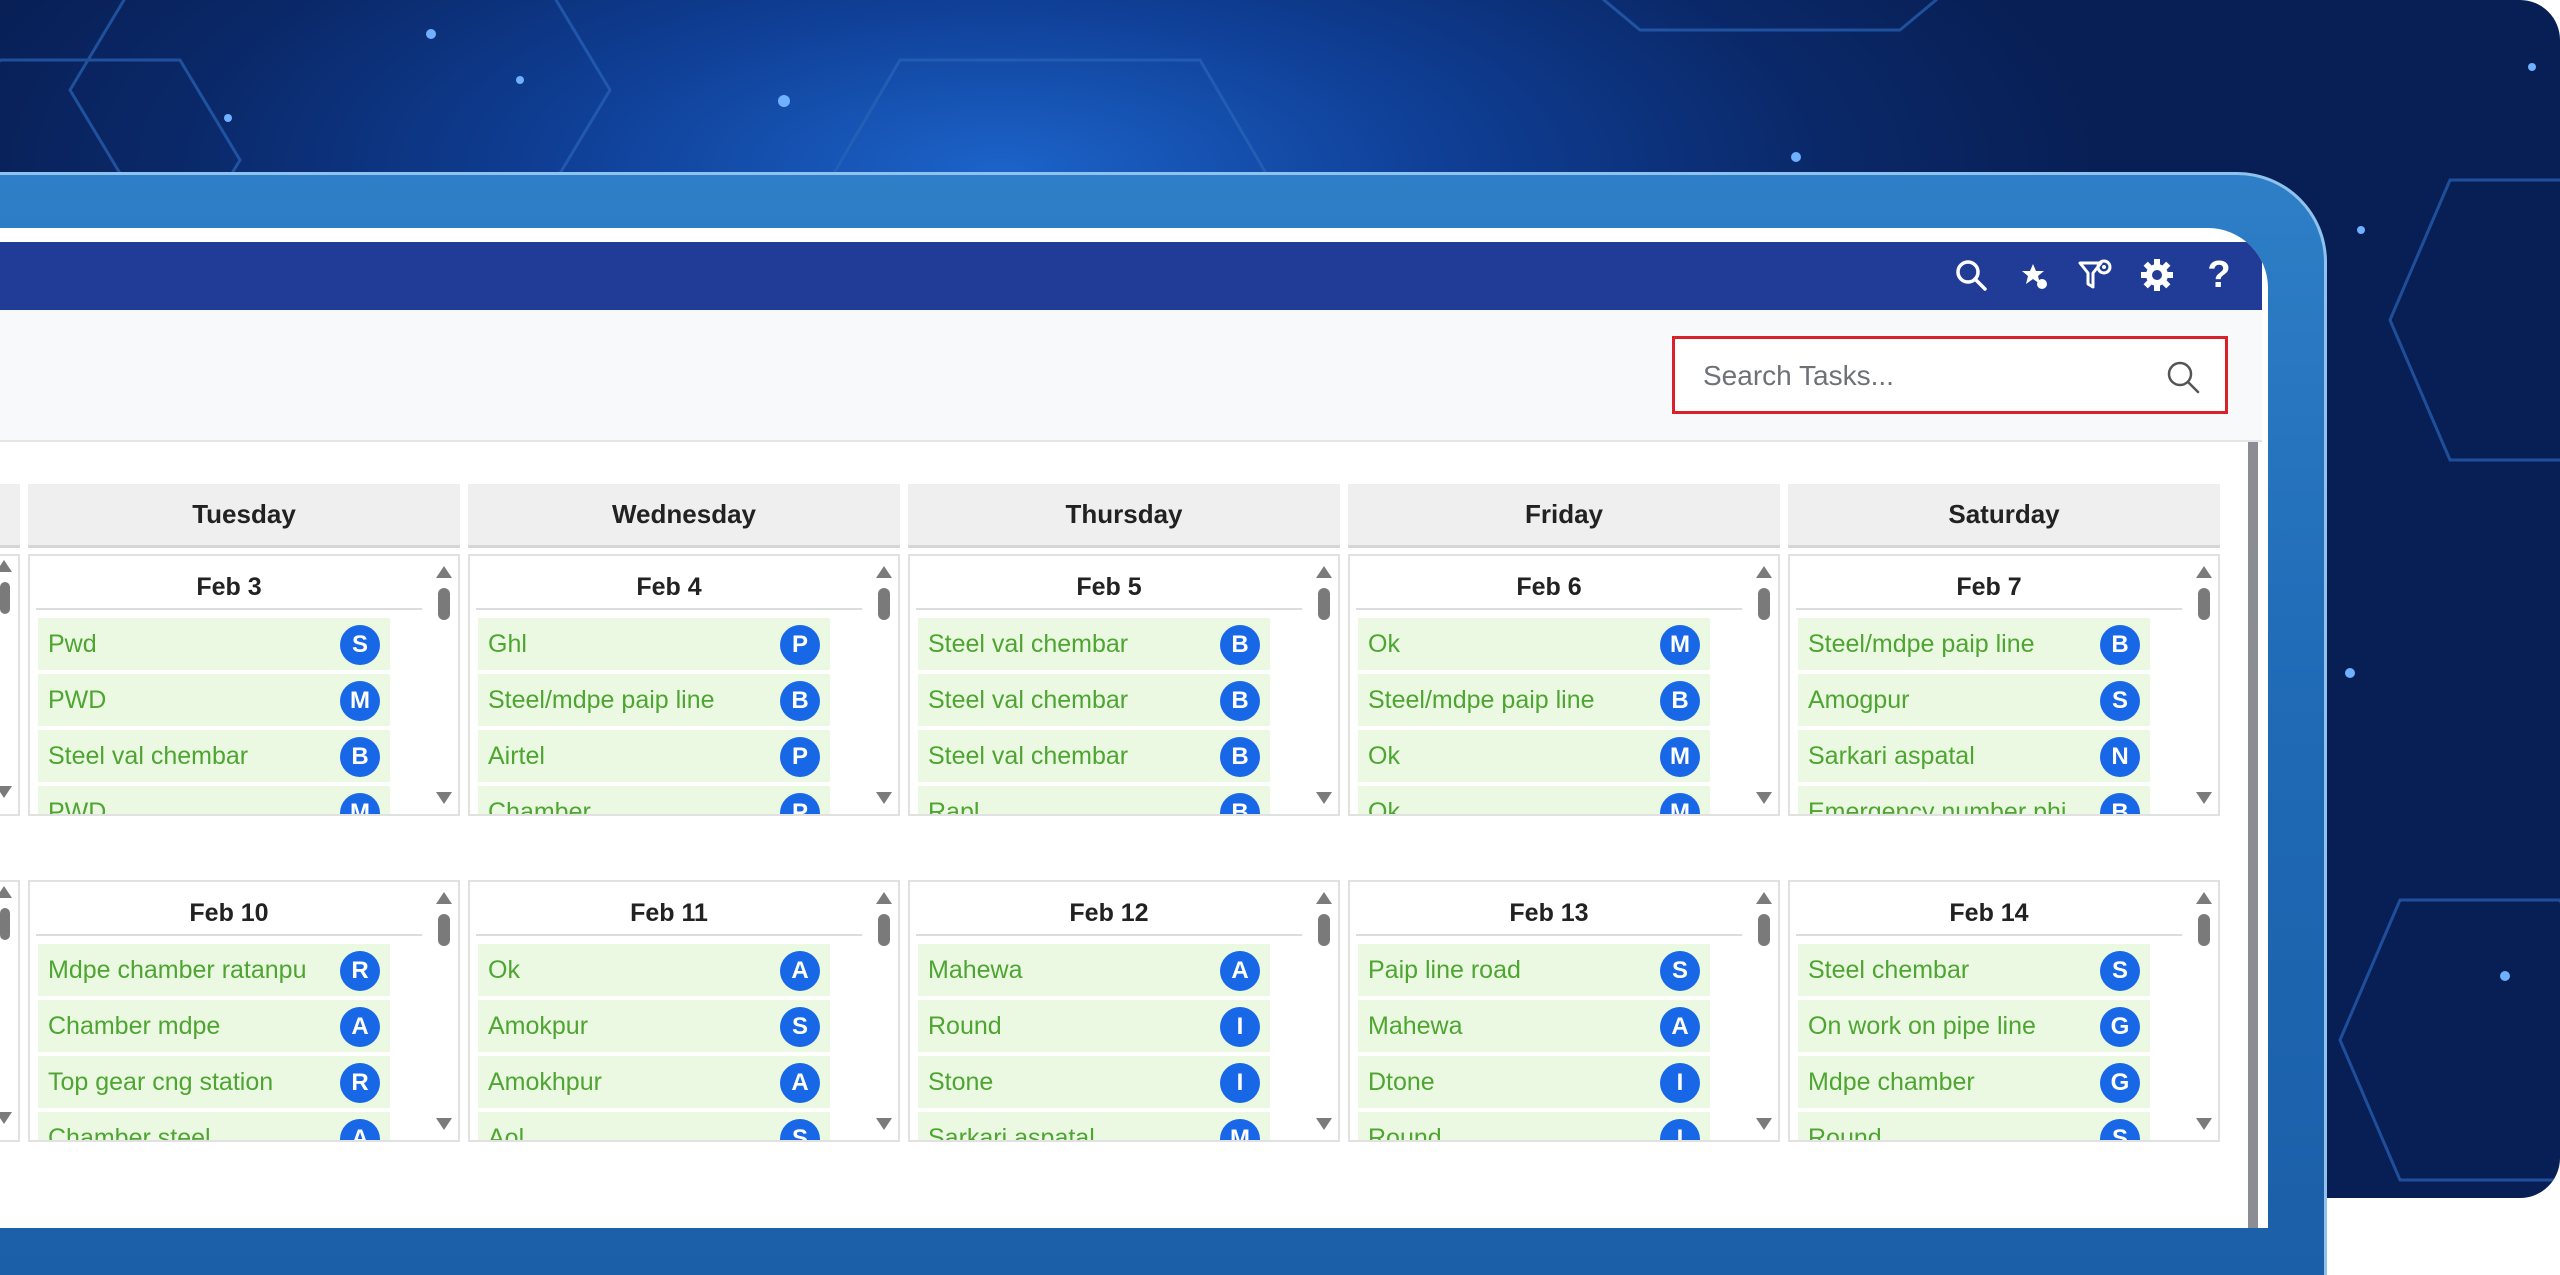  What do you see at coordinates (214, 1082) in the screenshot?
I see `task-item: Top gear cng station R` at bounding box center [214, 1082].